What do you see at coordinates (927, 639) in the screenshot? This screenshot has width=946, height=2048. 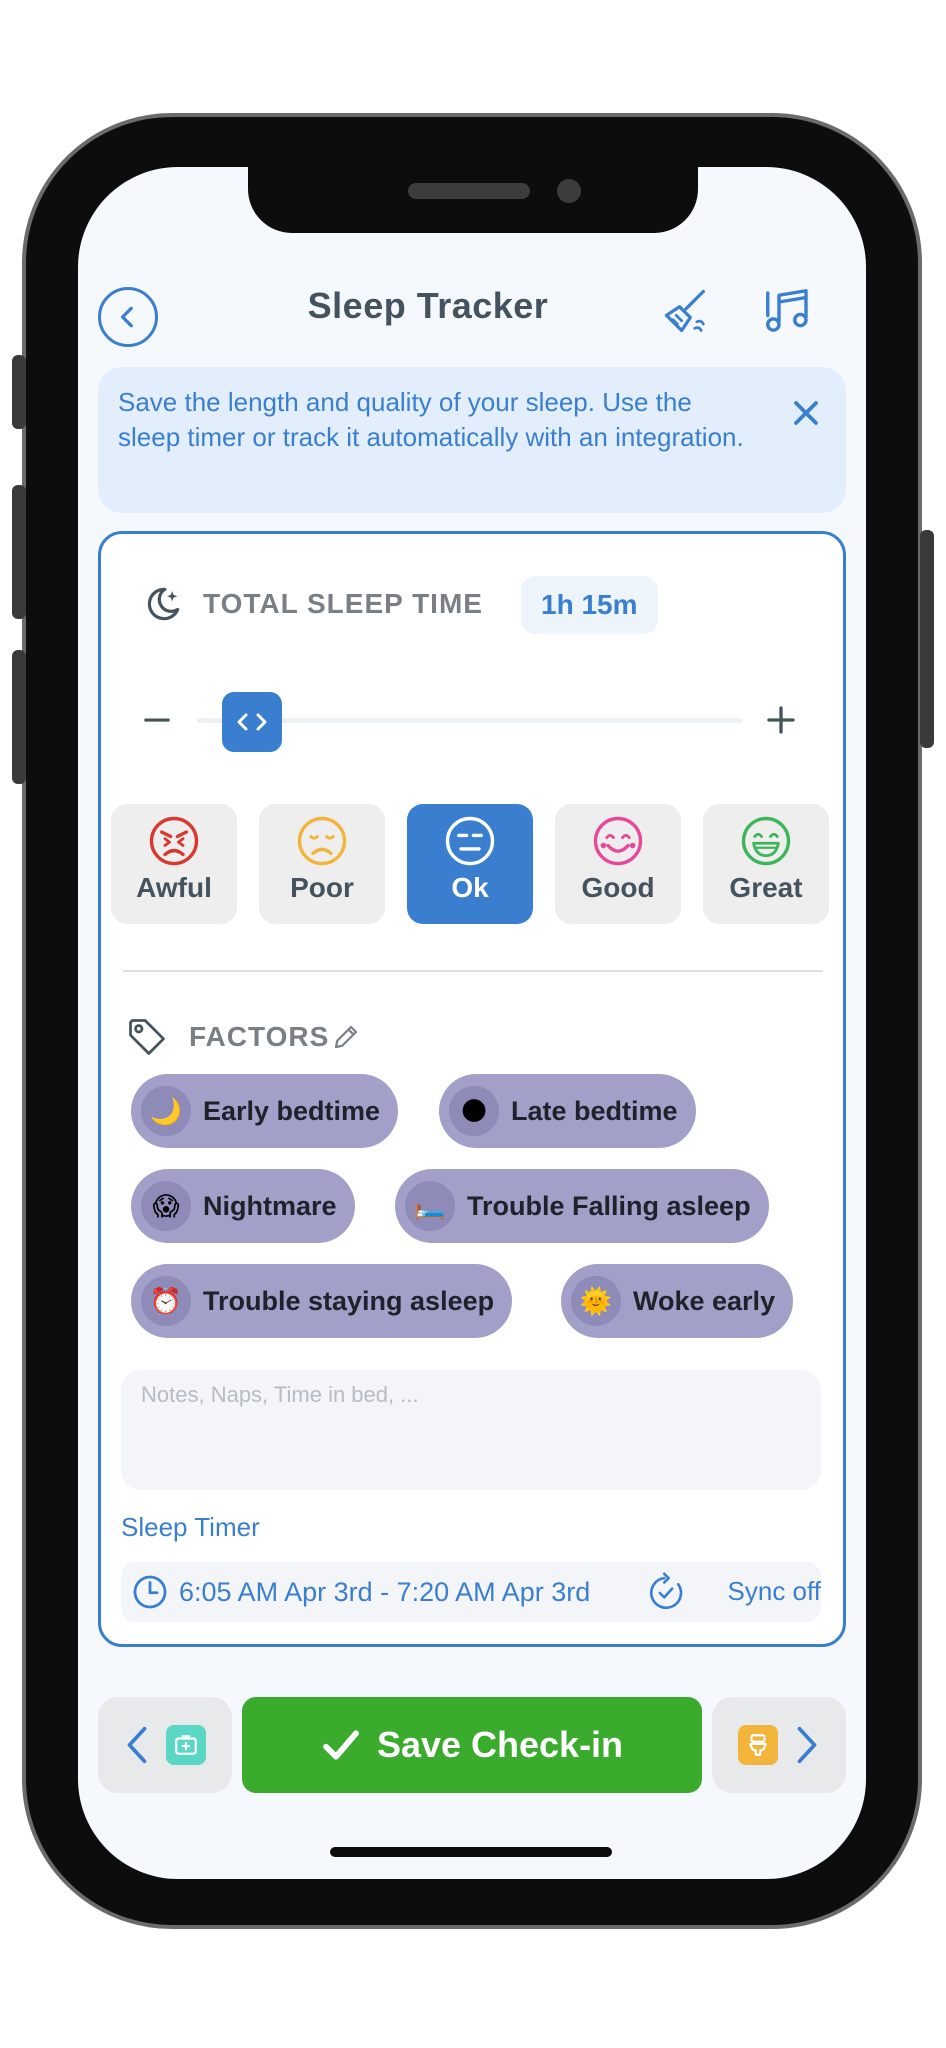 I see `power-button` at bounding box center [927, 639].